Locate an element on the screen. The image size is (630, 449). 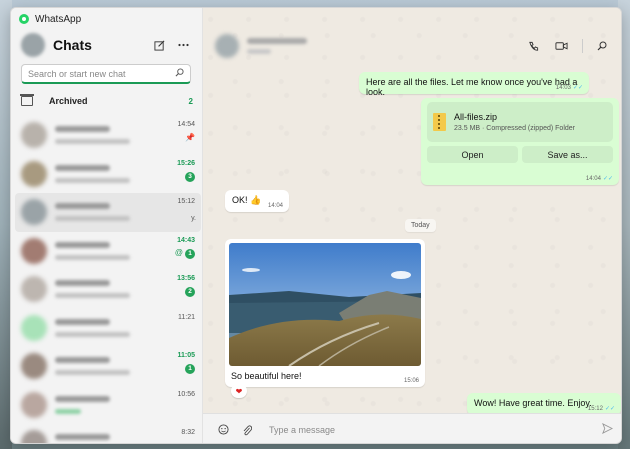
chat-list-item: 10:56 is located at coordinates (108, 405).